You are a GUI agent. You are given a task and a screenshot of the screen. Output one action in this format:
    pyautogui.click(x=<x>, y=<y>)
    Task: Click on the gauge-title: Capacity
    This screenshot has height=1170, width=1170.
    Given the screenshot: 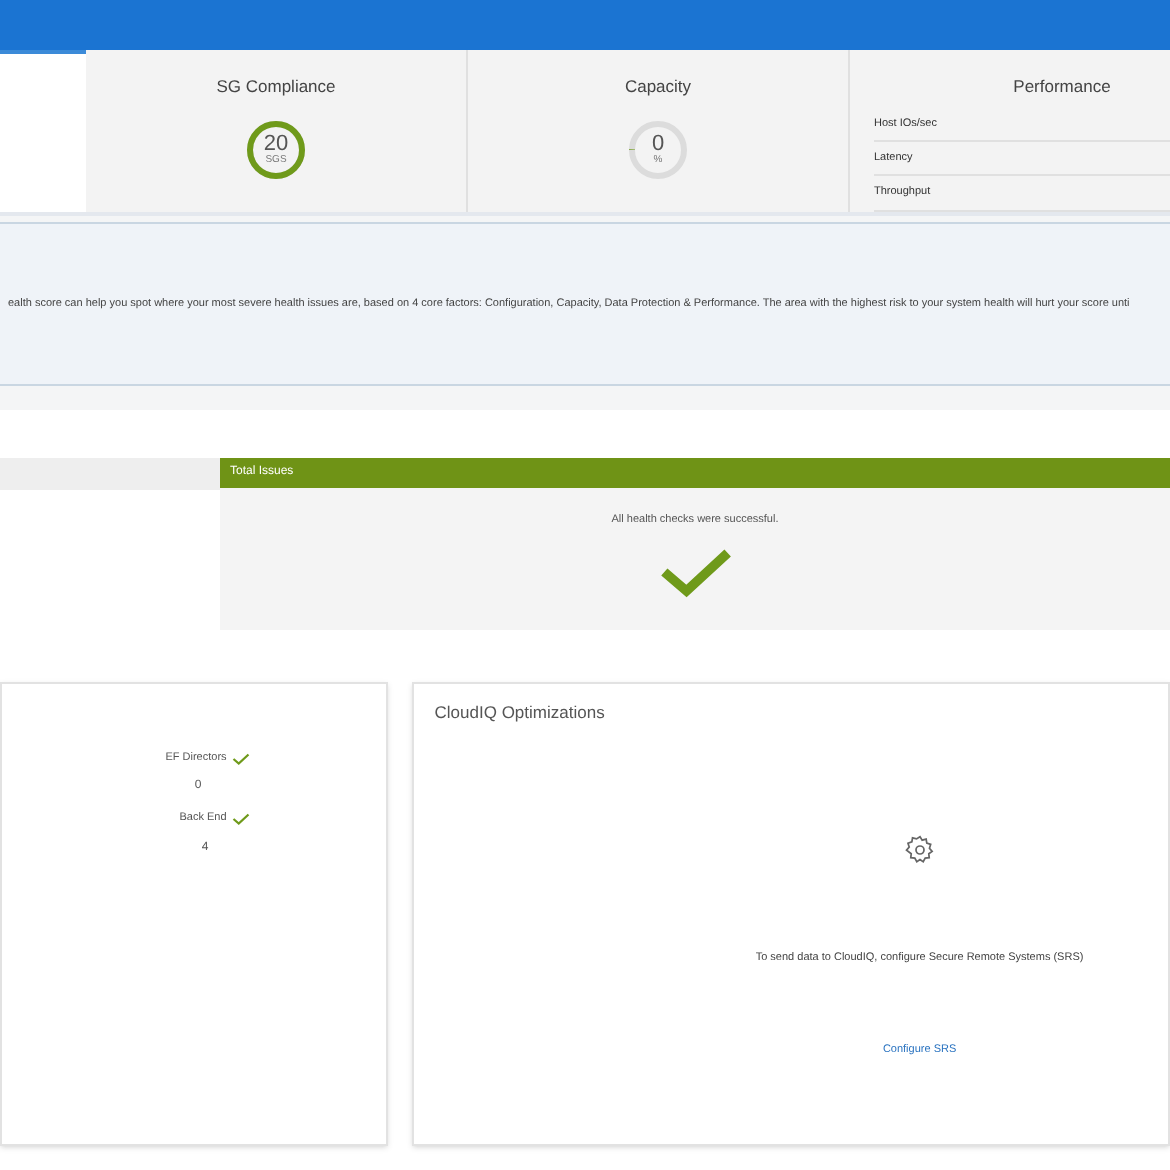 What is the action you would take?
    pyautogui.click(x=658, y=87)
    